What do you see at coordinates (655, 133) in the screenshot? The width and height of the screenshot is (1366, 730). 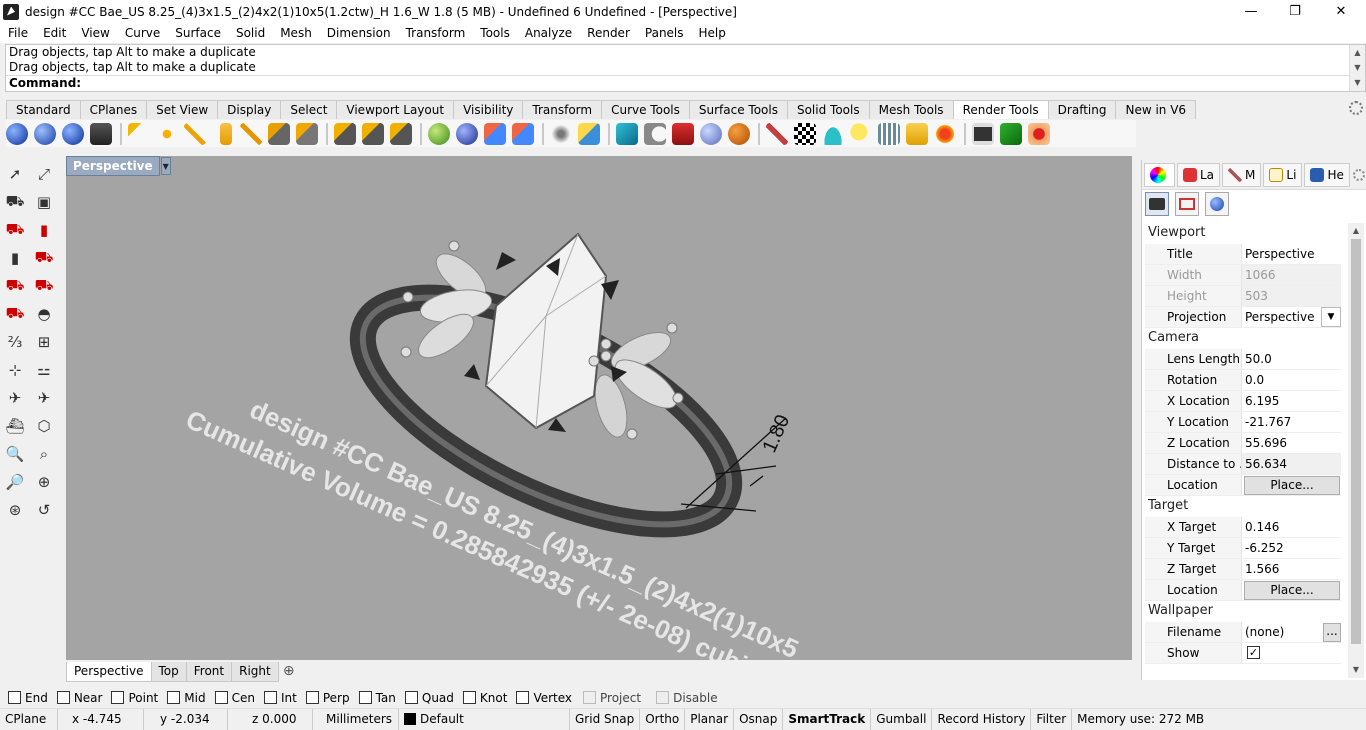 I see `ground-plane-icon` at bounding box center [655, 133].